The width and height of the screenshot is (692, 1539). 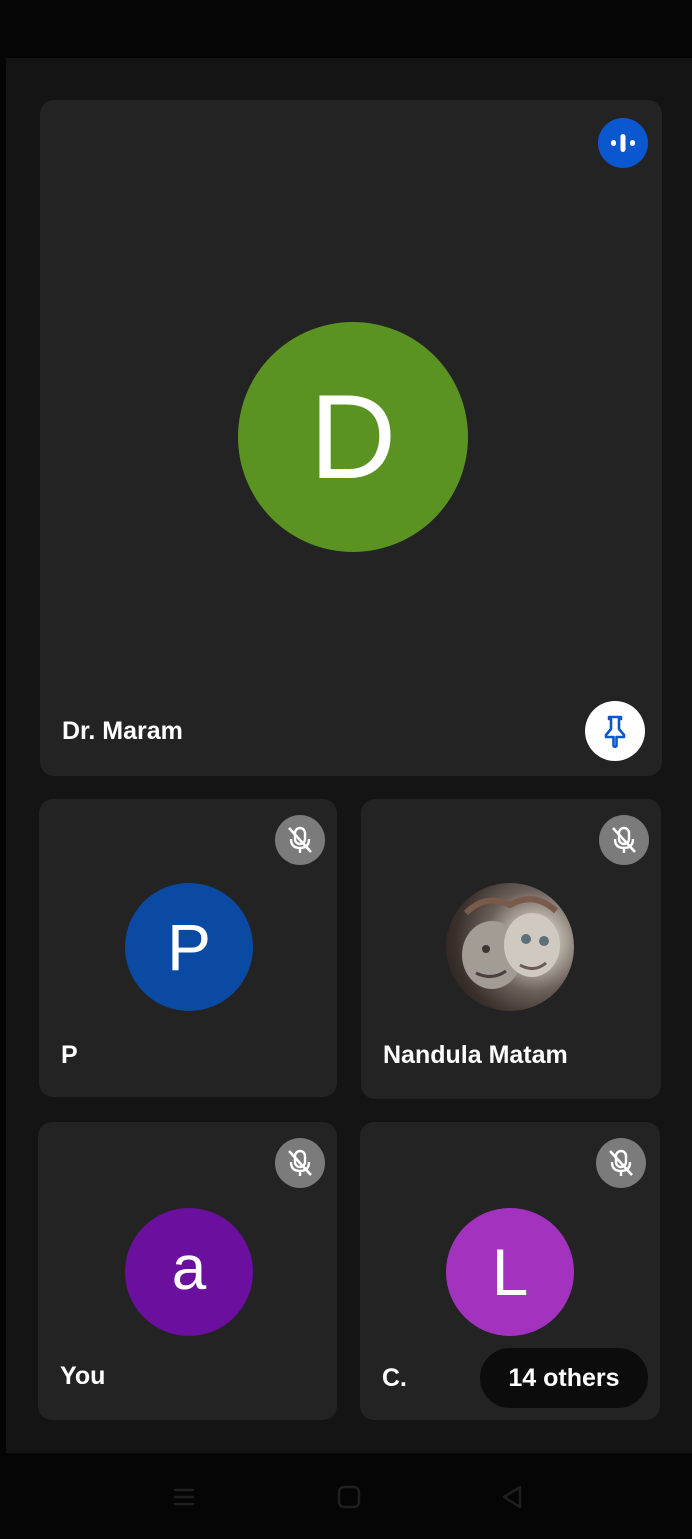 I want to click on pin-button, so click(x=615, y=731).